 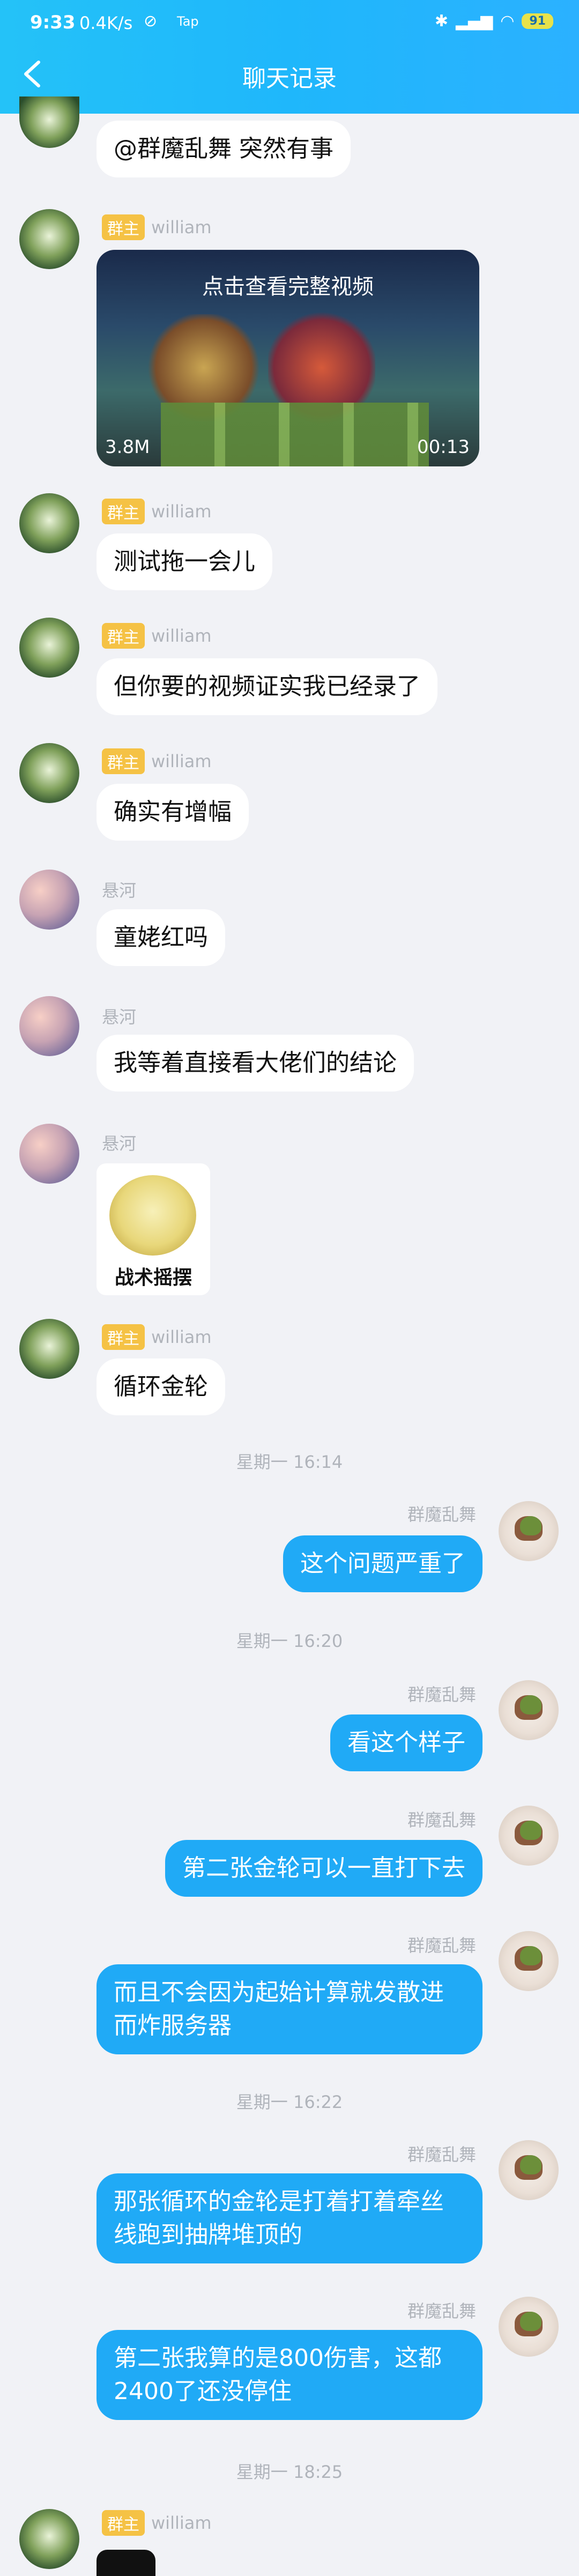 I want to click on video-size: 3.8M, so click(x=127, y=447).